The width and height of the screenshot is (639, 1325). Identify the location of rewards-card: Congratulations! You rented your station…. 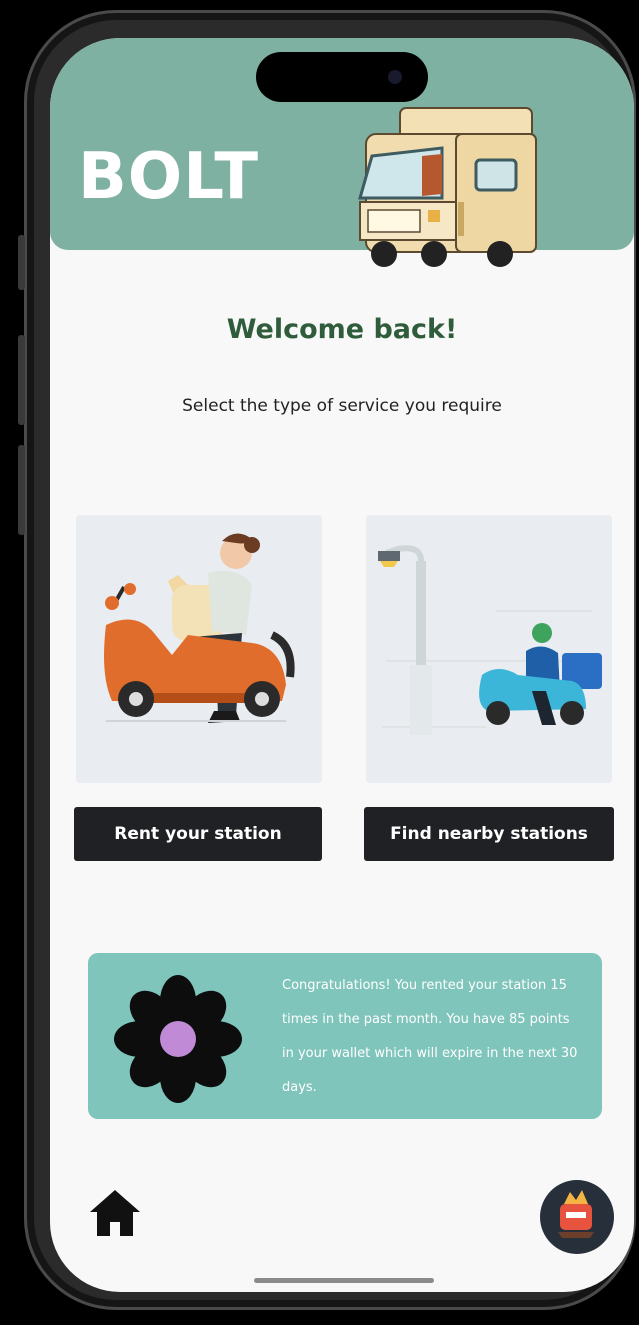
(345, 1036).